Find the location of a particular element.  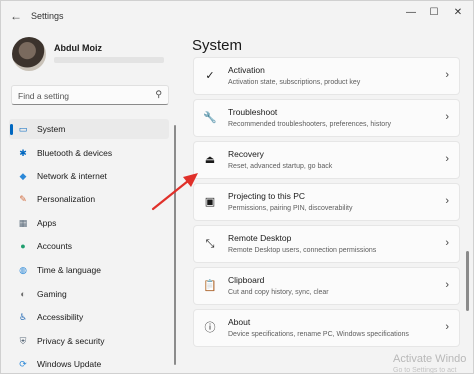

sidebar-item-system: ▭ System is located at coordinates (89, 129).